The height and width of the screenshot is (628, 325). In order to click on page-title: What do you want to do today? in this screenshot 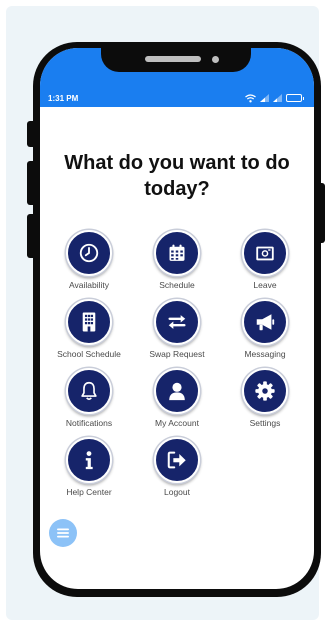, I will do `click(177, 176)`.